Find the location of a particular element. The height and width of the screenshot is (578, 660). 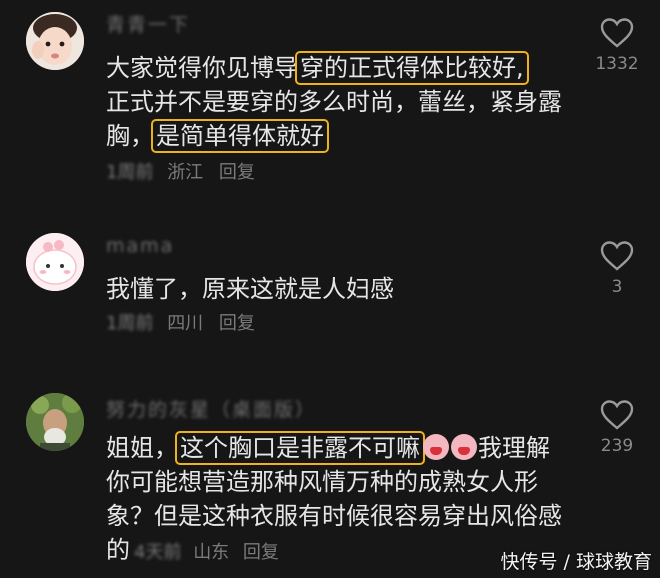

like-button: 239 is located at coordinates (617, 428).